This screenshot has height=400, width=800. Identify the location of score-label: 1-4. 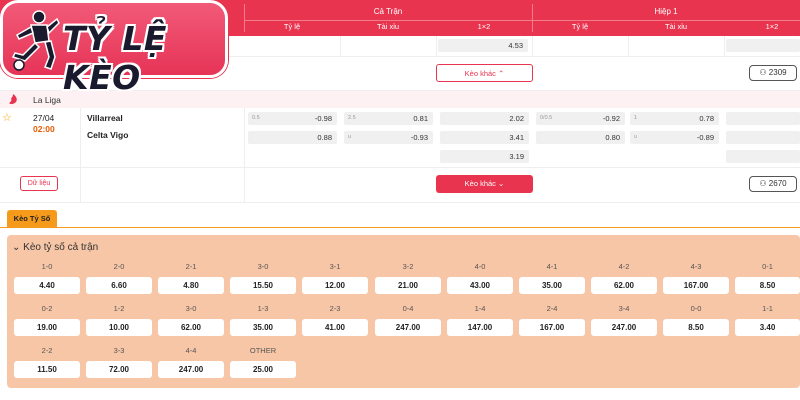
(480, 308).